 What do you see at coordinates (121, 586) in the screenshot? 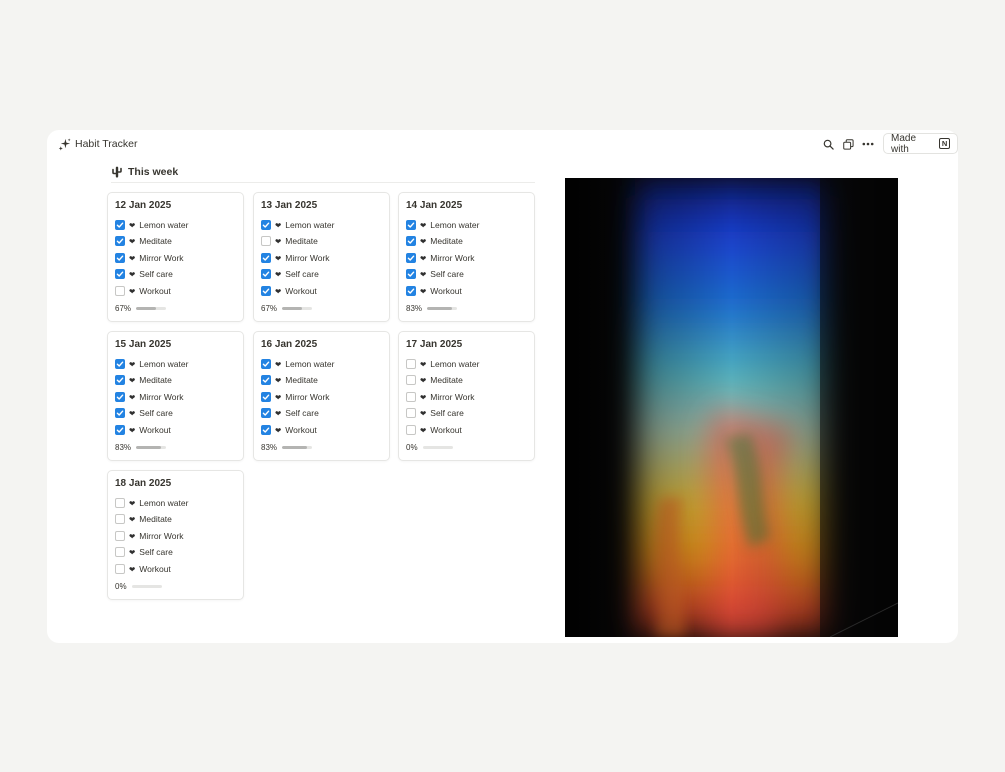
I see `progress-label: 0%` at bounding box center [121, 586].